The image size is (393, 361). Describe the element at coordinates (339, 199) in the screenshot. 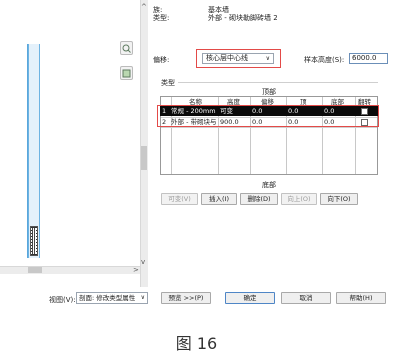

I see `move-down-button: 向下(O)` at that location.